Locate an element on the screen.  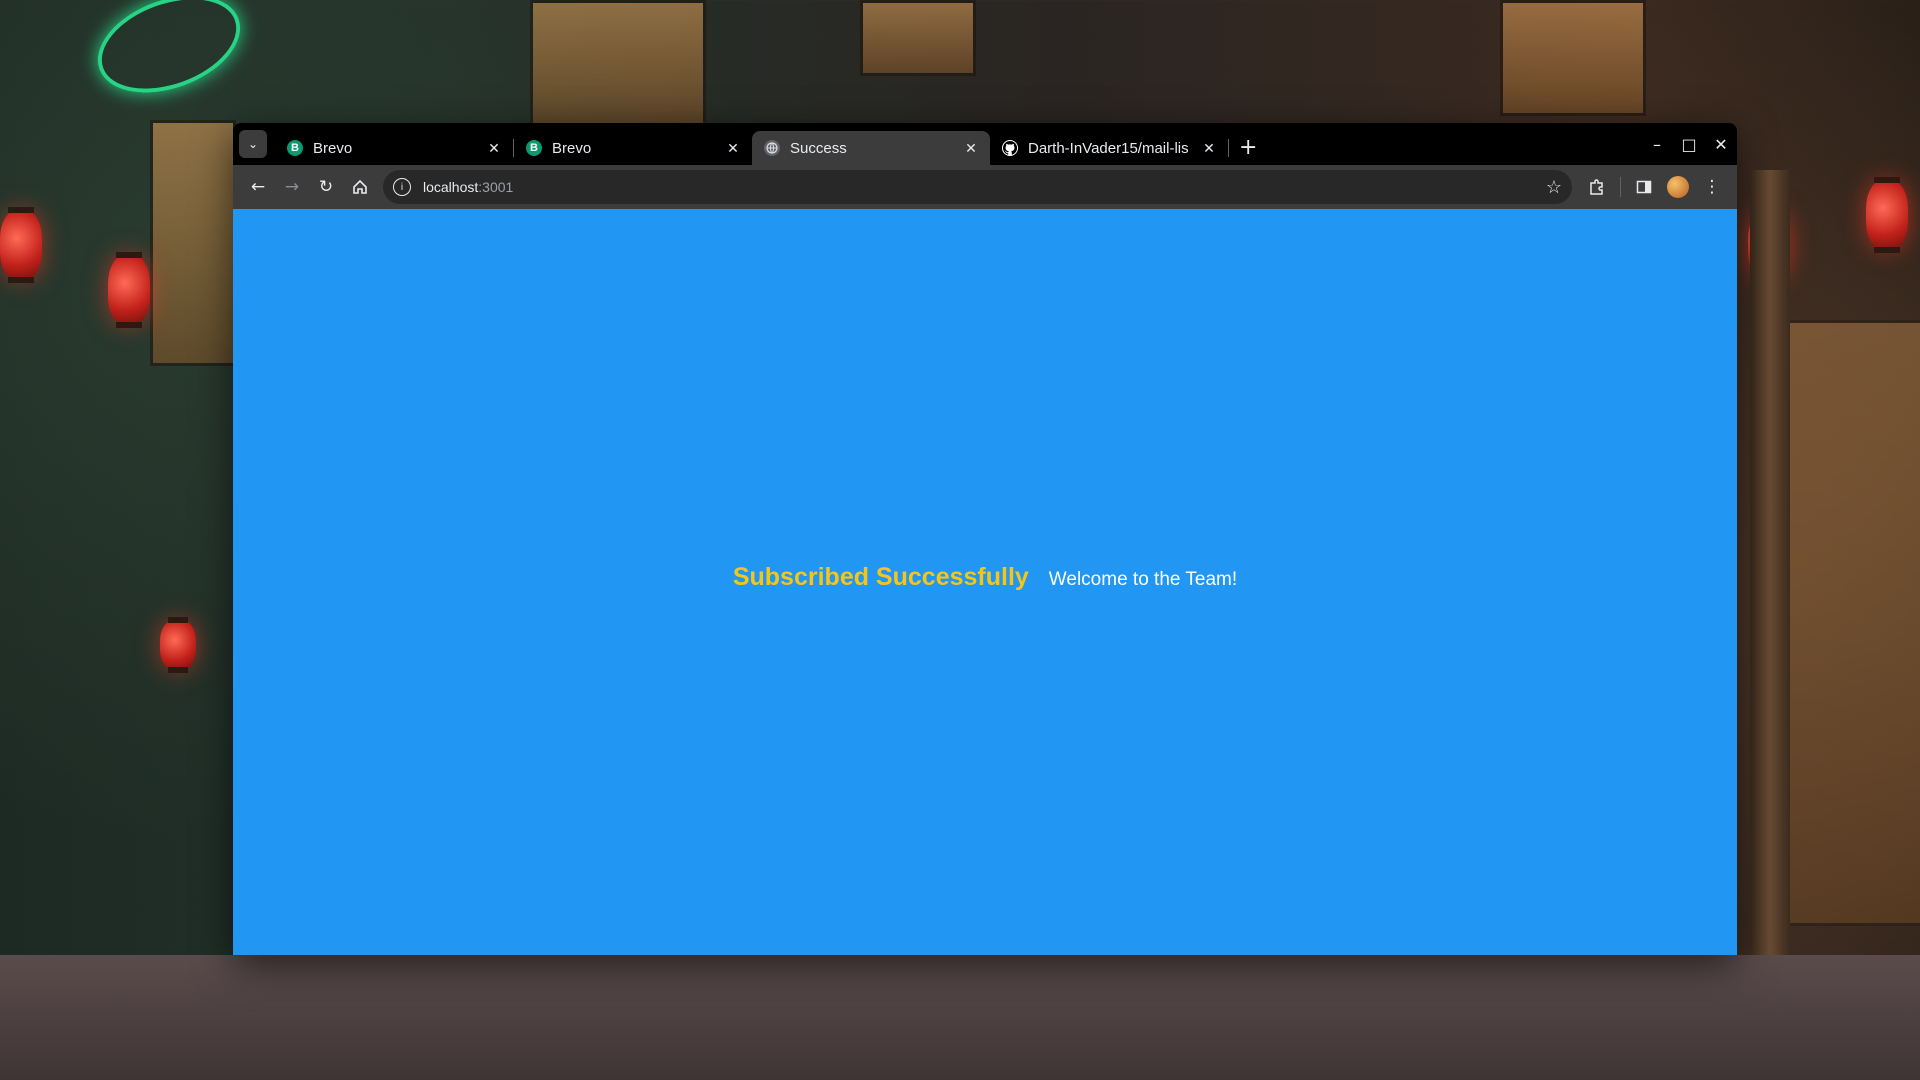
minimize-icon: – is located at coordinates (1657, 144).